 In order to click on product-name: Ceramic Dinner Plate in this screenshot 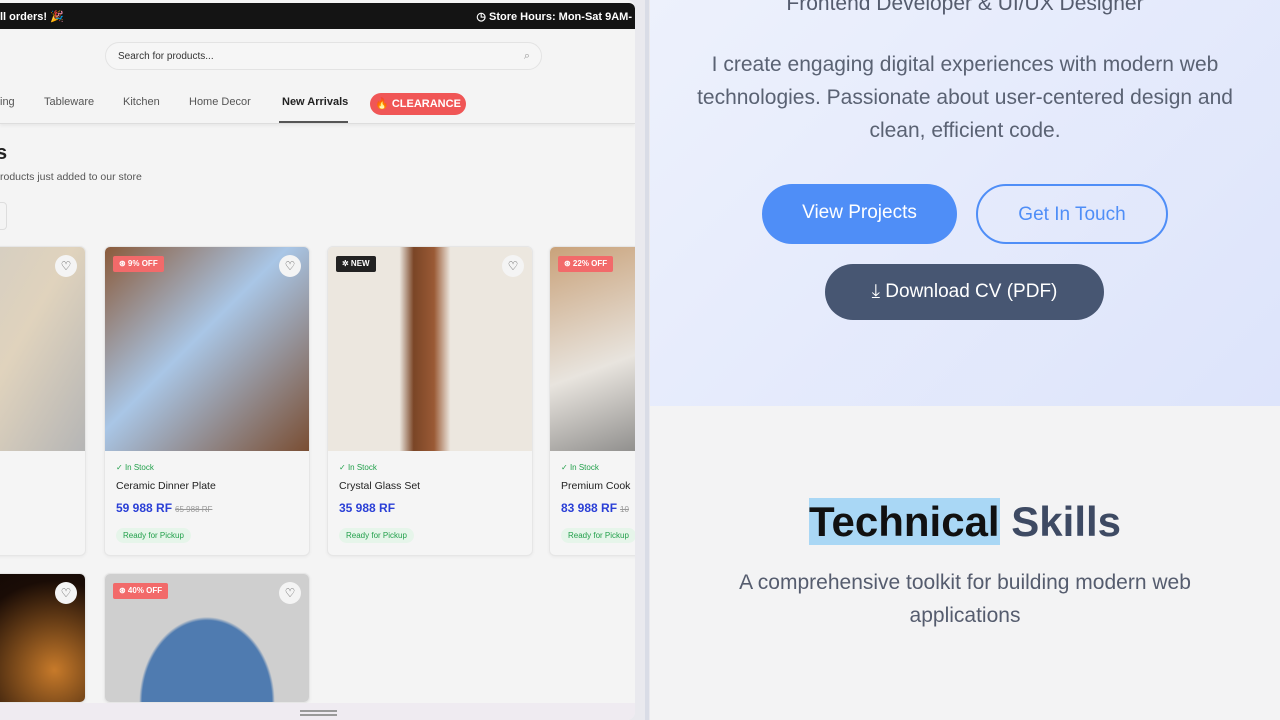, I will do `click(166, 486)`.